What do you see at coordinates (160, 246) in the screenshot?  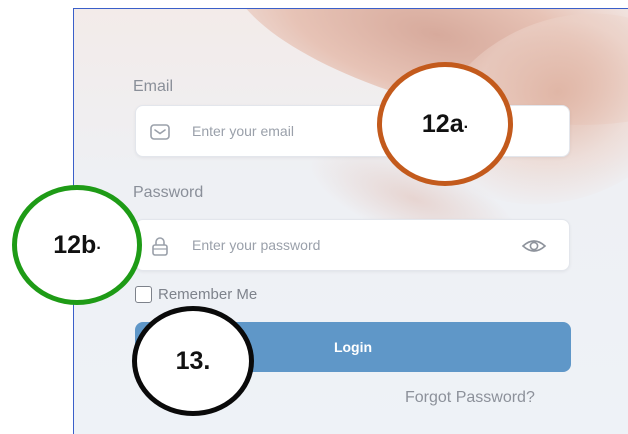 I see `lock-icon` at bounding box center [160, 246].